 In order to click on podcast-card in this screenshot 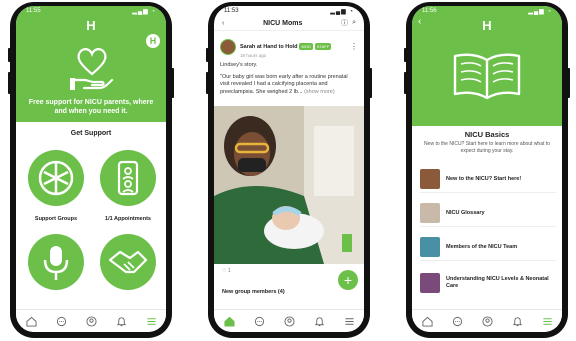, I will do `click(56, 262)`.